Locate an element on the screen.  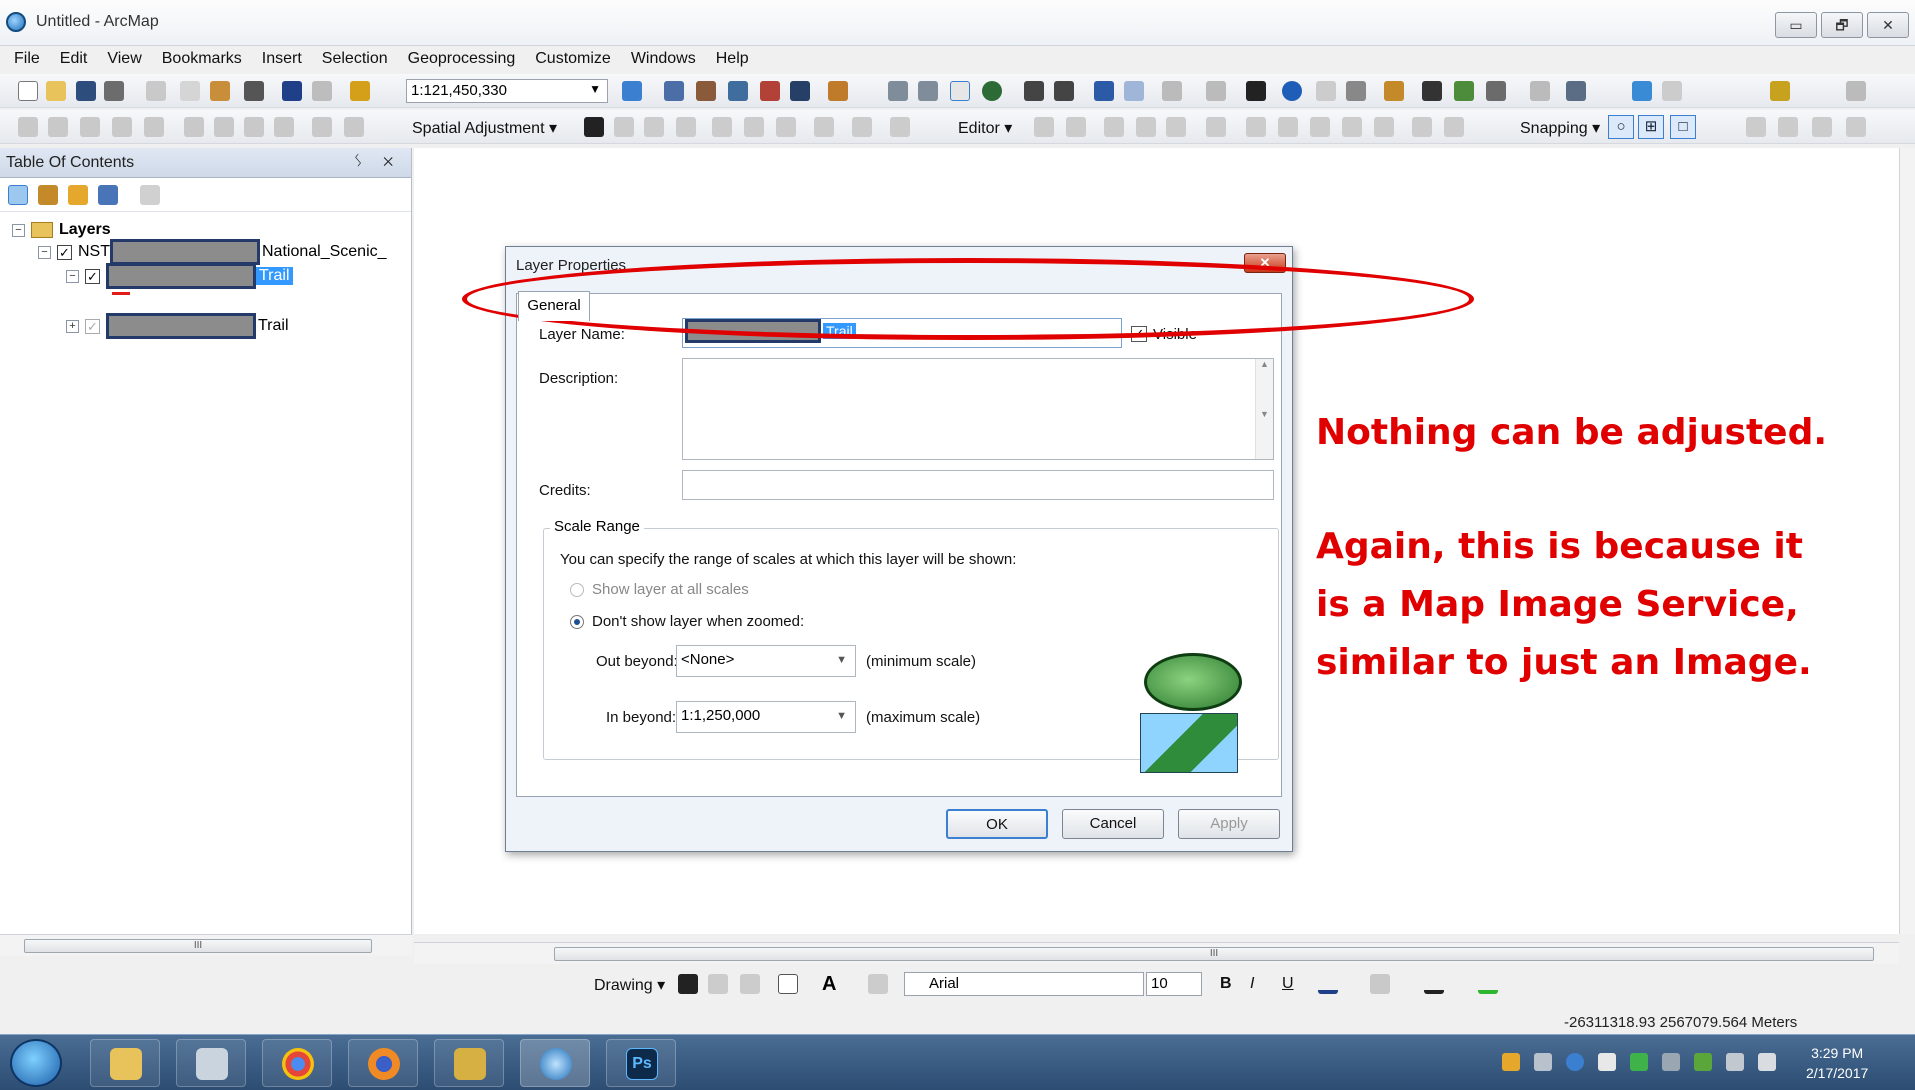
show-all-scales-radio is located at coordinates (577, 590).